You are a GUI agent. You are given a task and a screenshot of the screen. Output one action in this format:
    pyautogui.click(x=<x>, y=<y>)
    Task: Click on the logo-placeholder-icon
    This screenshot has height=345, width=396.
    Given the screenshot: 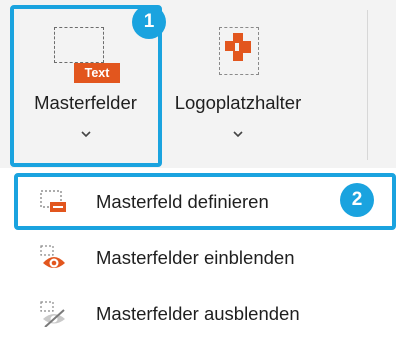 What is the action you would take?
    pyautogui.click(x=239, y=51)
    